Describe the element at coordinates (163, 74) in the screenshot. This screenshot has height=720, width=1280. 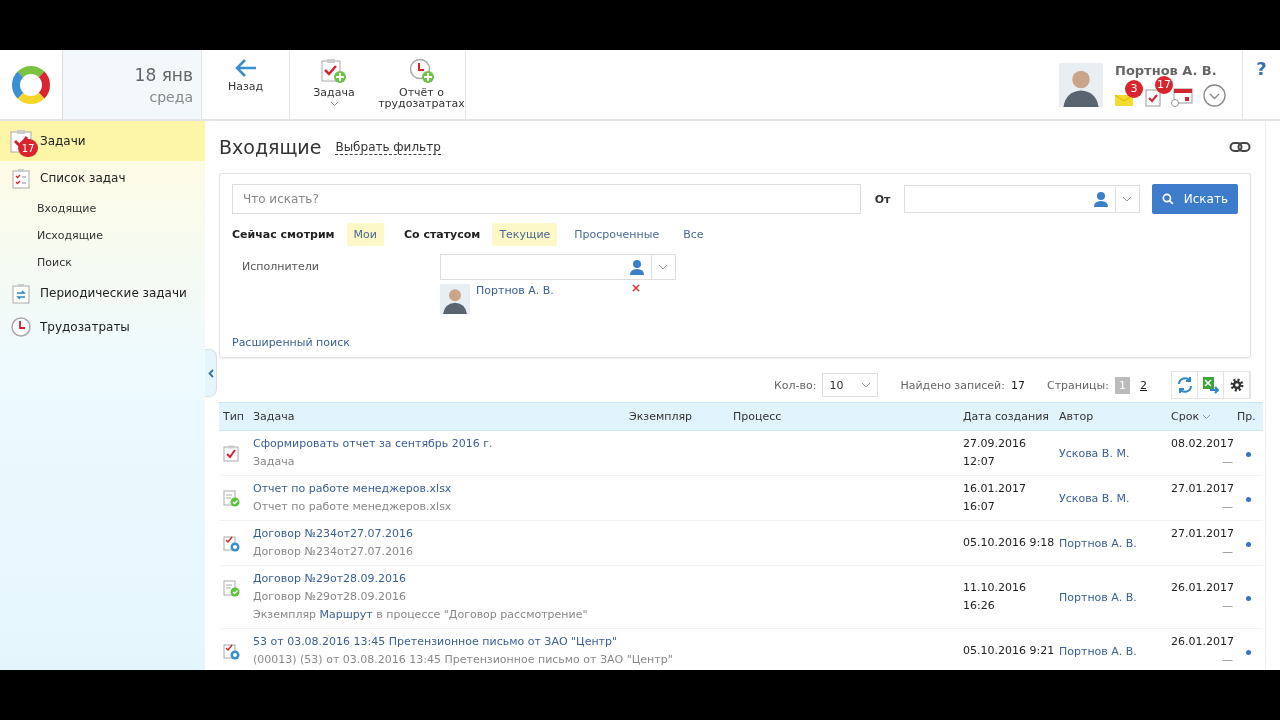
I see `date: 18 янв` at that location.